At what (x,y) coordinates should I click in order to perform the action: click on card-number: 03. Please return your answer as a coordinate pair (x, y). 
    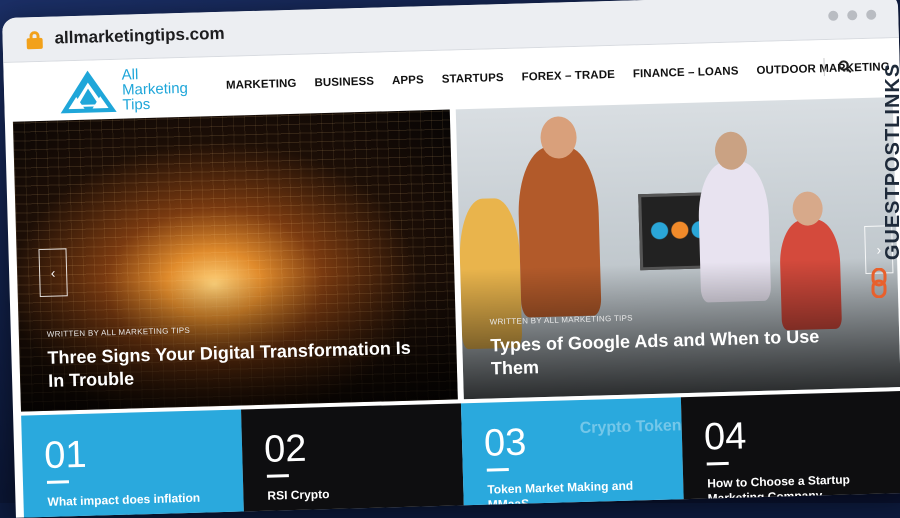
    Looking at the image, I should click on (505, 443).